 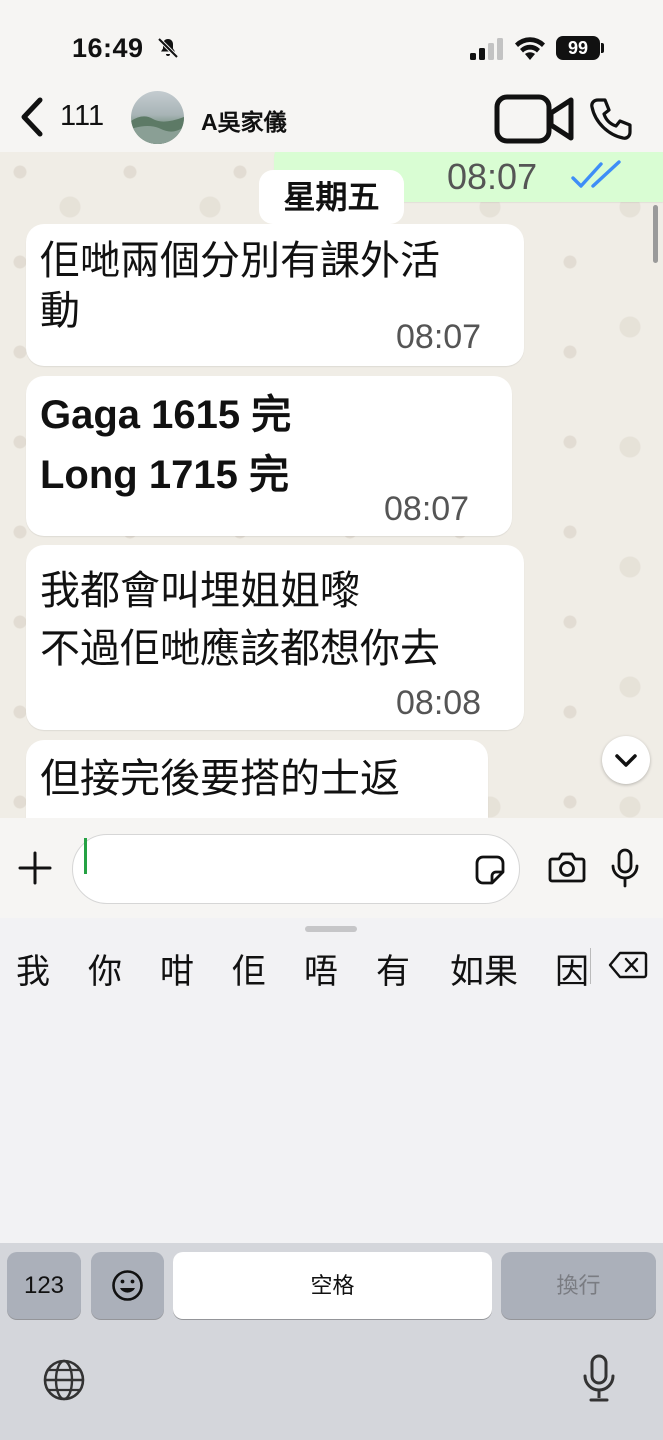 I want to click on status-time: 16:49, so click(x=108, y=48).